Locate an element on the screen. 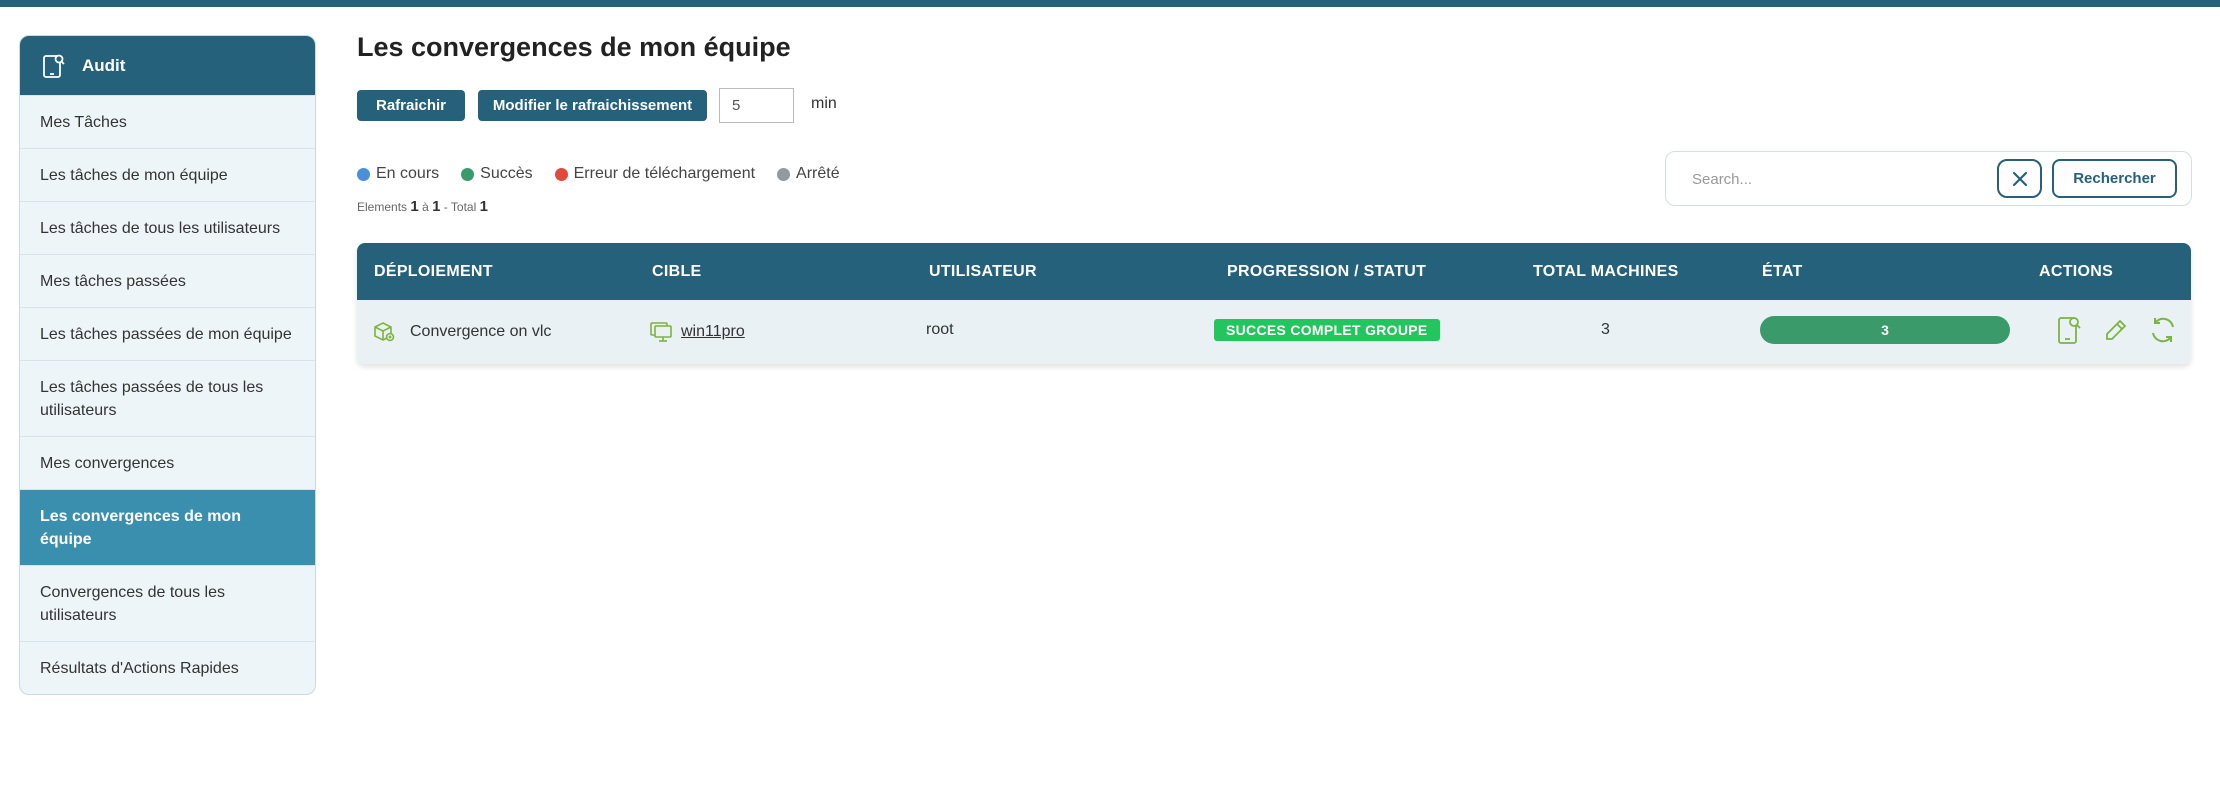 The width and height of the screenshot is (2220, 796). package-icon is located at coordinates (384, 332).